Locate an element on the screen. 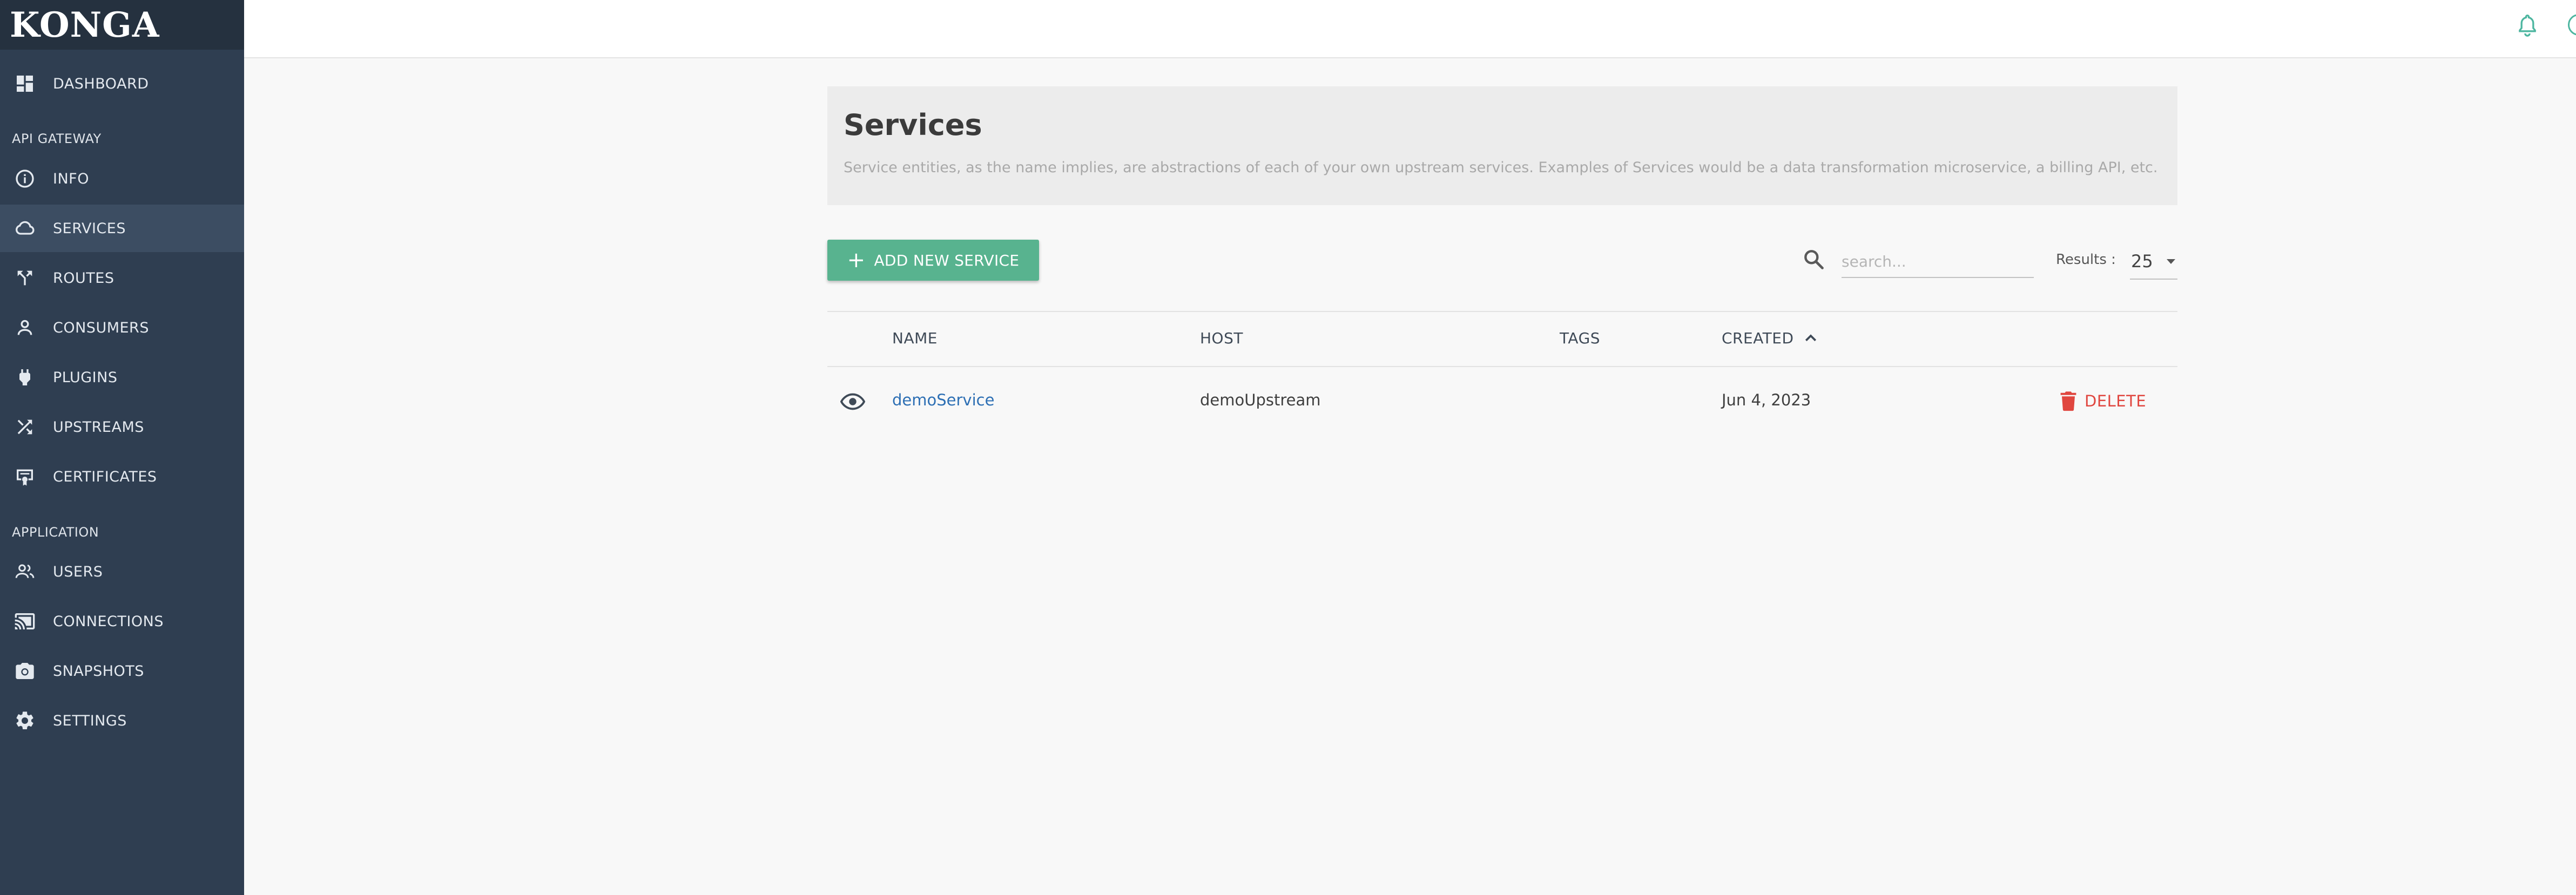 The width and height of the screenshot is (2576, 895). delete-label: DELETE is located at coordinates (2116, 401).